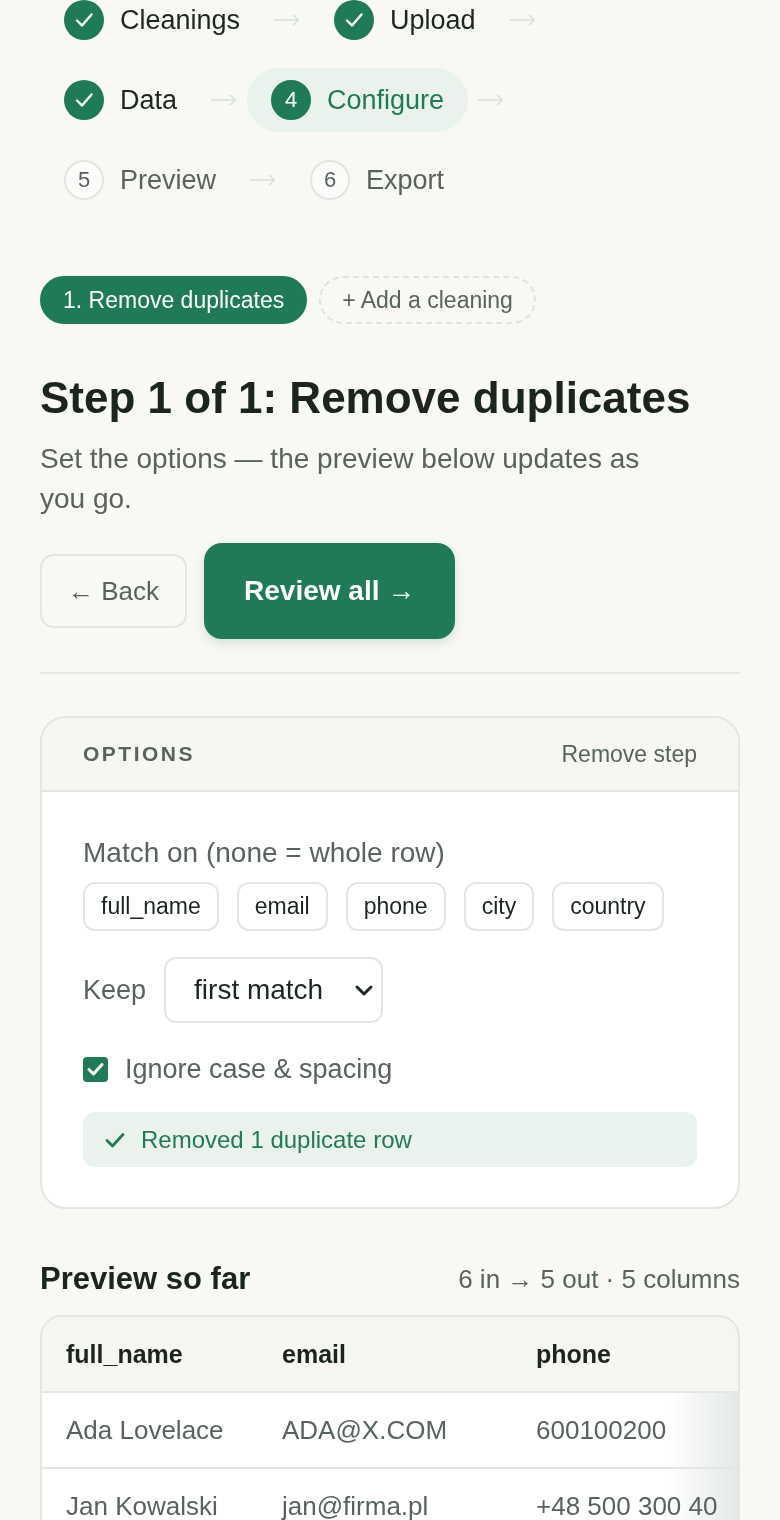 This screenshot has width=780, height=1520. Describe the element at coordinates (259, 1069) in the screenshot. I see `checkbox-label: Ignore case & spacing` at that location.